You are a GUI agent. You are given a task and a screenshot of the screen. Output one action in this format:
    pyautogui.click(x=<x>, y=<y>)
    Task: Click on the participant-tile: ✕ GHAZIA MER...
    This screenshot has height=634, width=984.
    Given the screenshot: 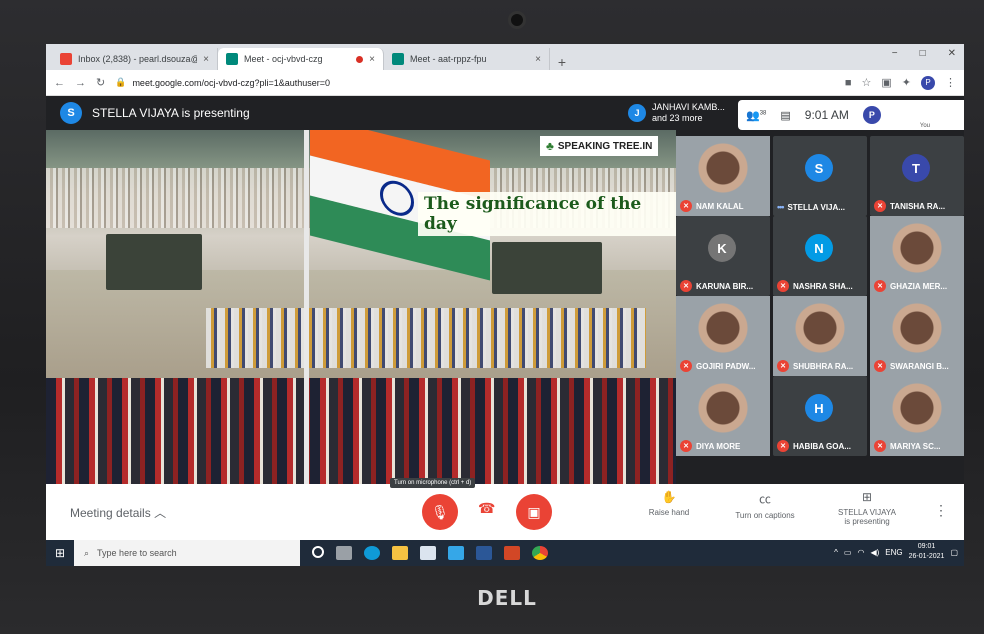 What is the action you would take?
    pyautogui.click(x=917, y=256)
    